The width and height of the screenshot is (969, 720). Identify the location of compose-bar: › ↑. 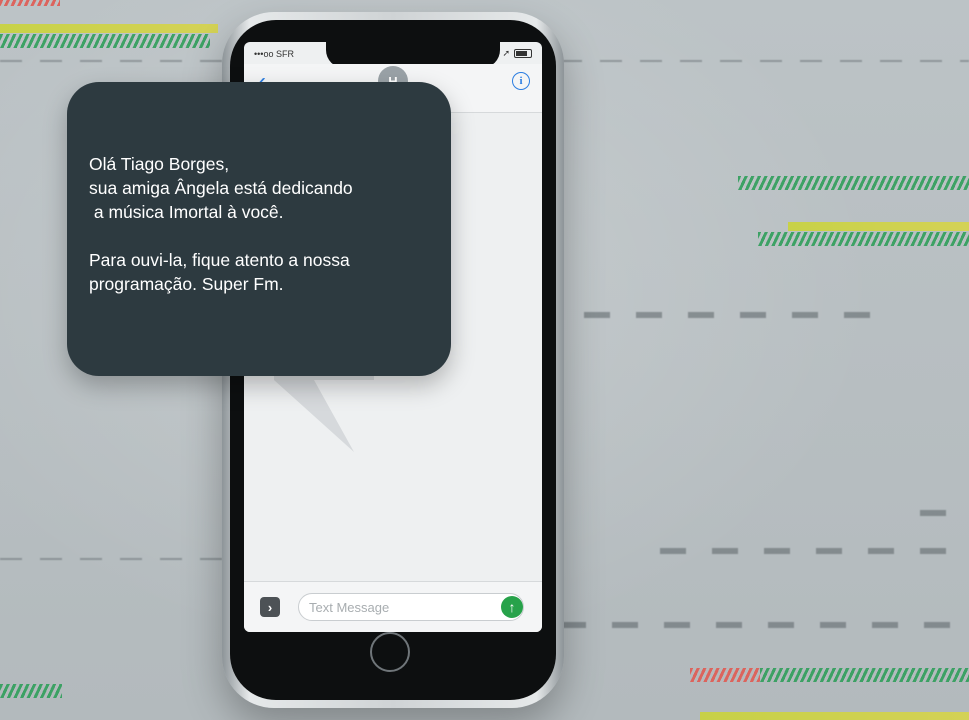
(393, 606).